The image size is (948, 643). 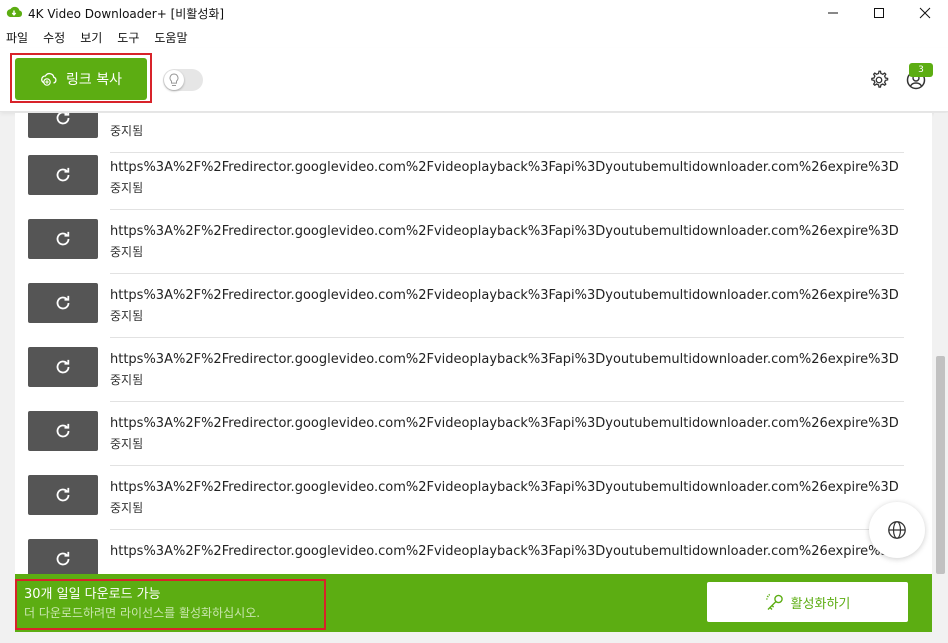 I want to click on minimize-button, so click(x=833, y=13).